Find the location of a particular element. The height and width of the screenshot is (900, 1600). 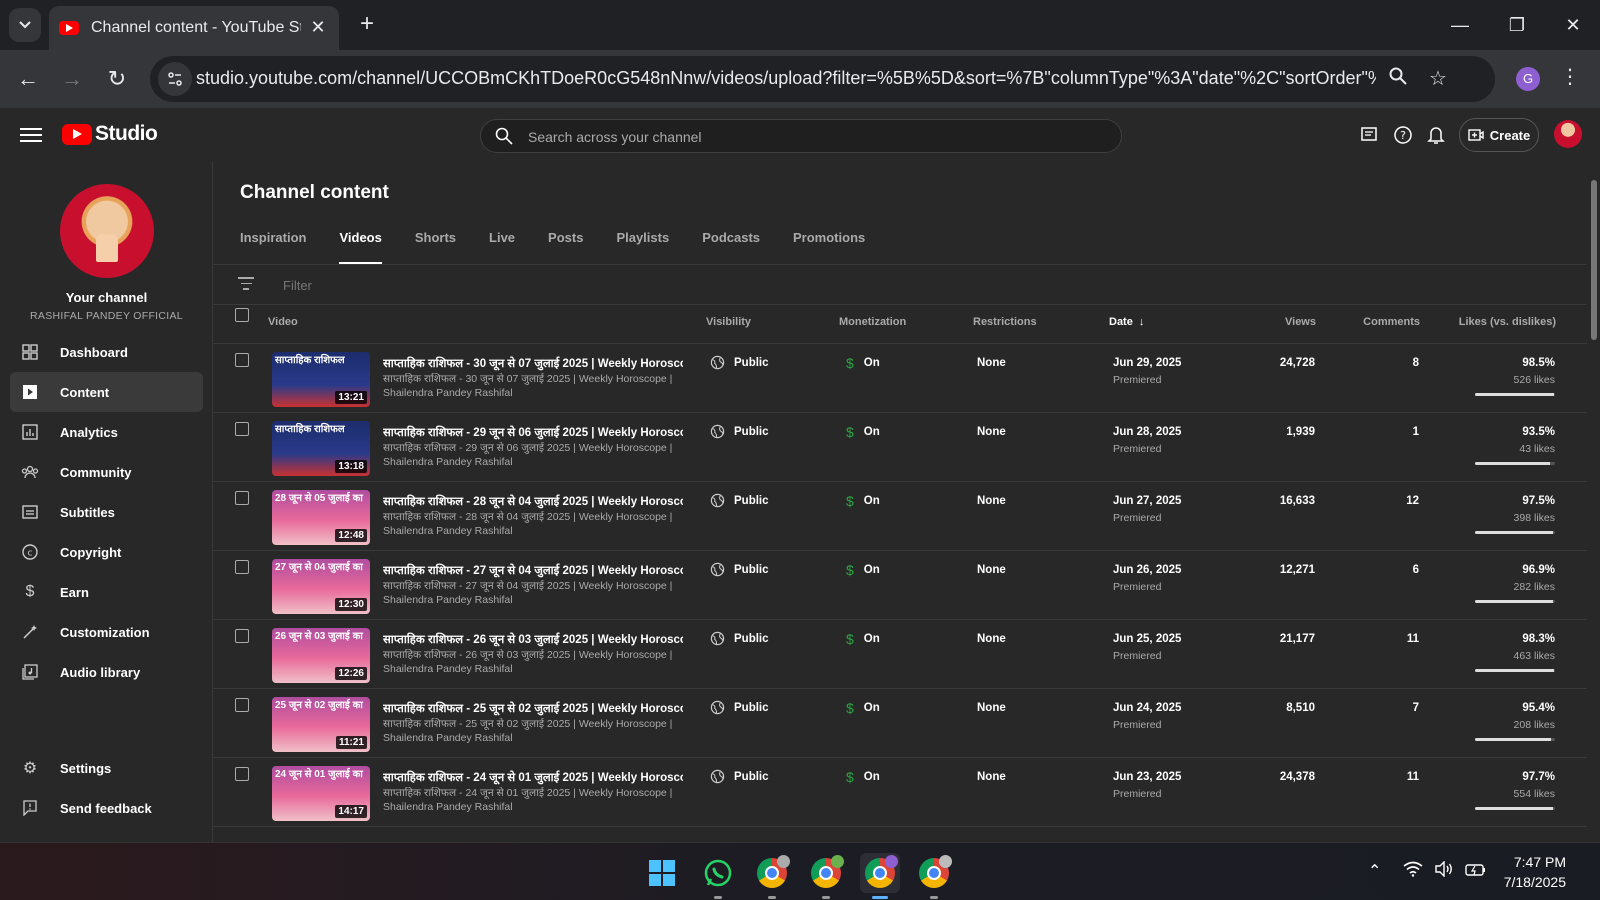

system-clock: 7:47 PM 7/18/2025 is located at coordinates (1535, 872).